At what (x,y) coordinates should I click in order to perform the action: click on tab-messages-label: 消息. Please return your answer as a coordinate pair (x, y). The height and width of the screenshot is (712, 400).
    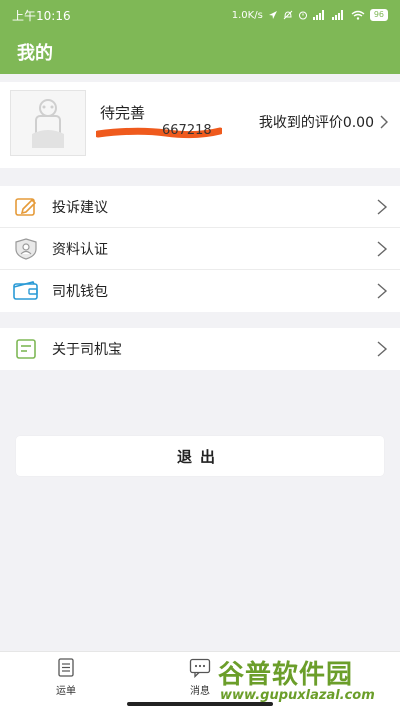
    Looking at the image, I should click on (200, 691).